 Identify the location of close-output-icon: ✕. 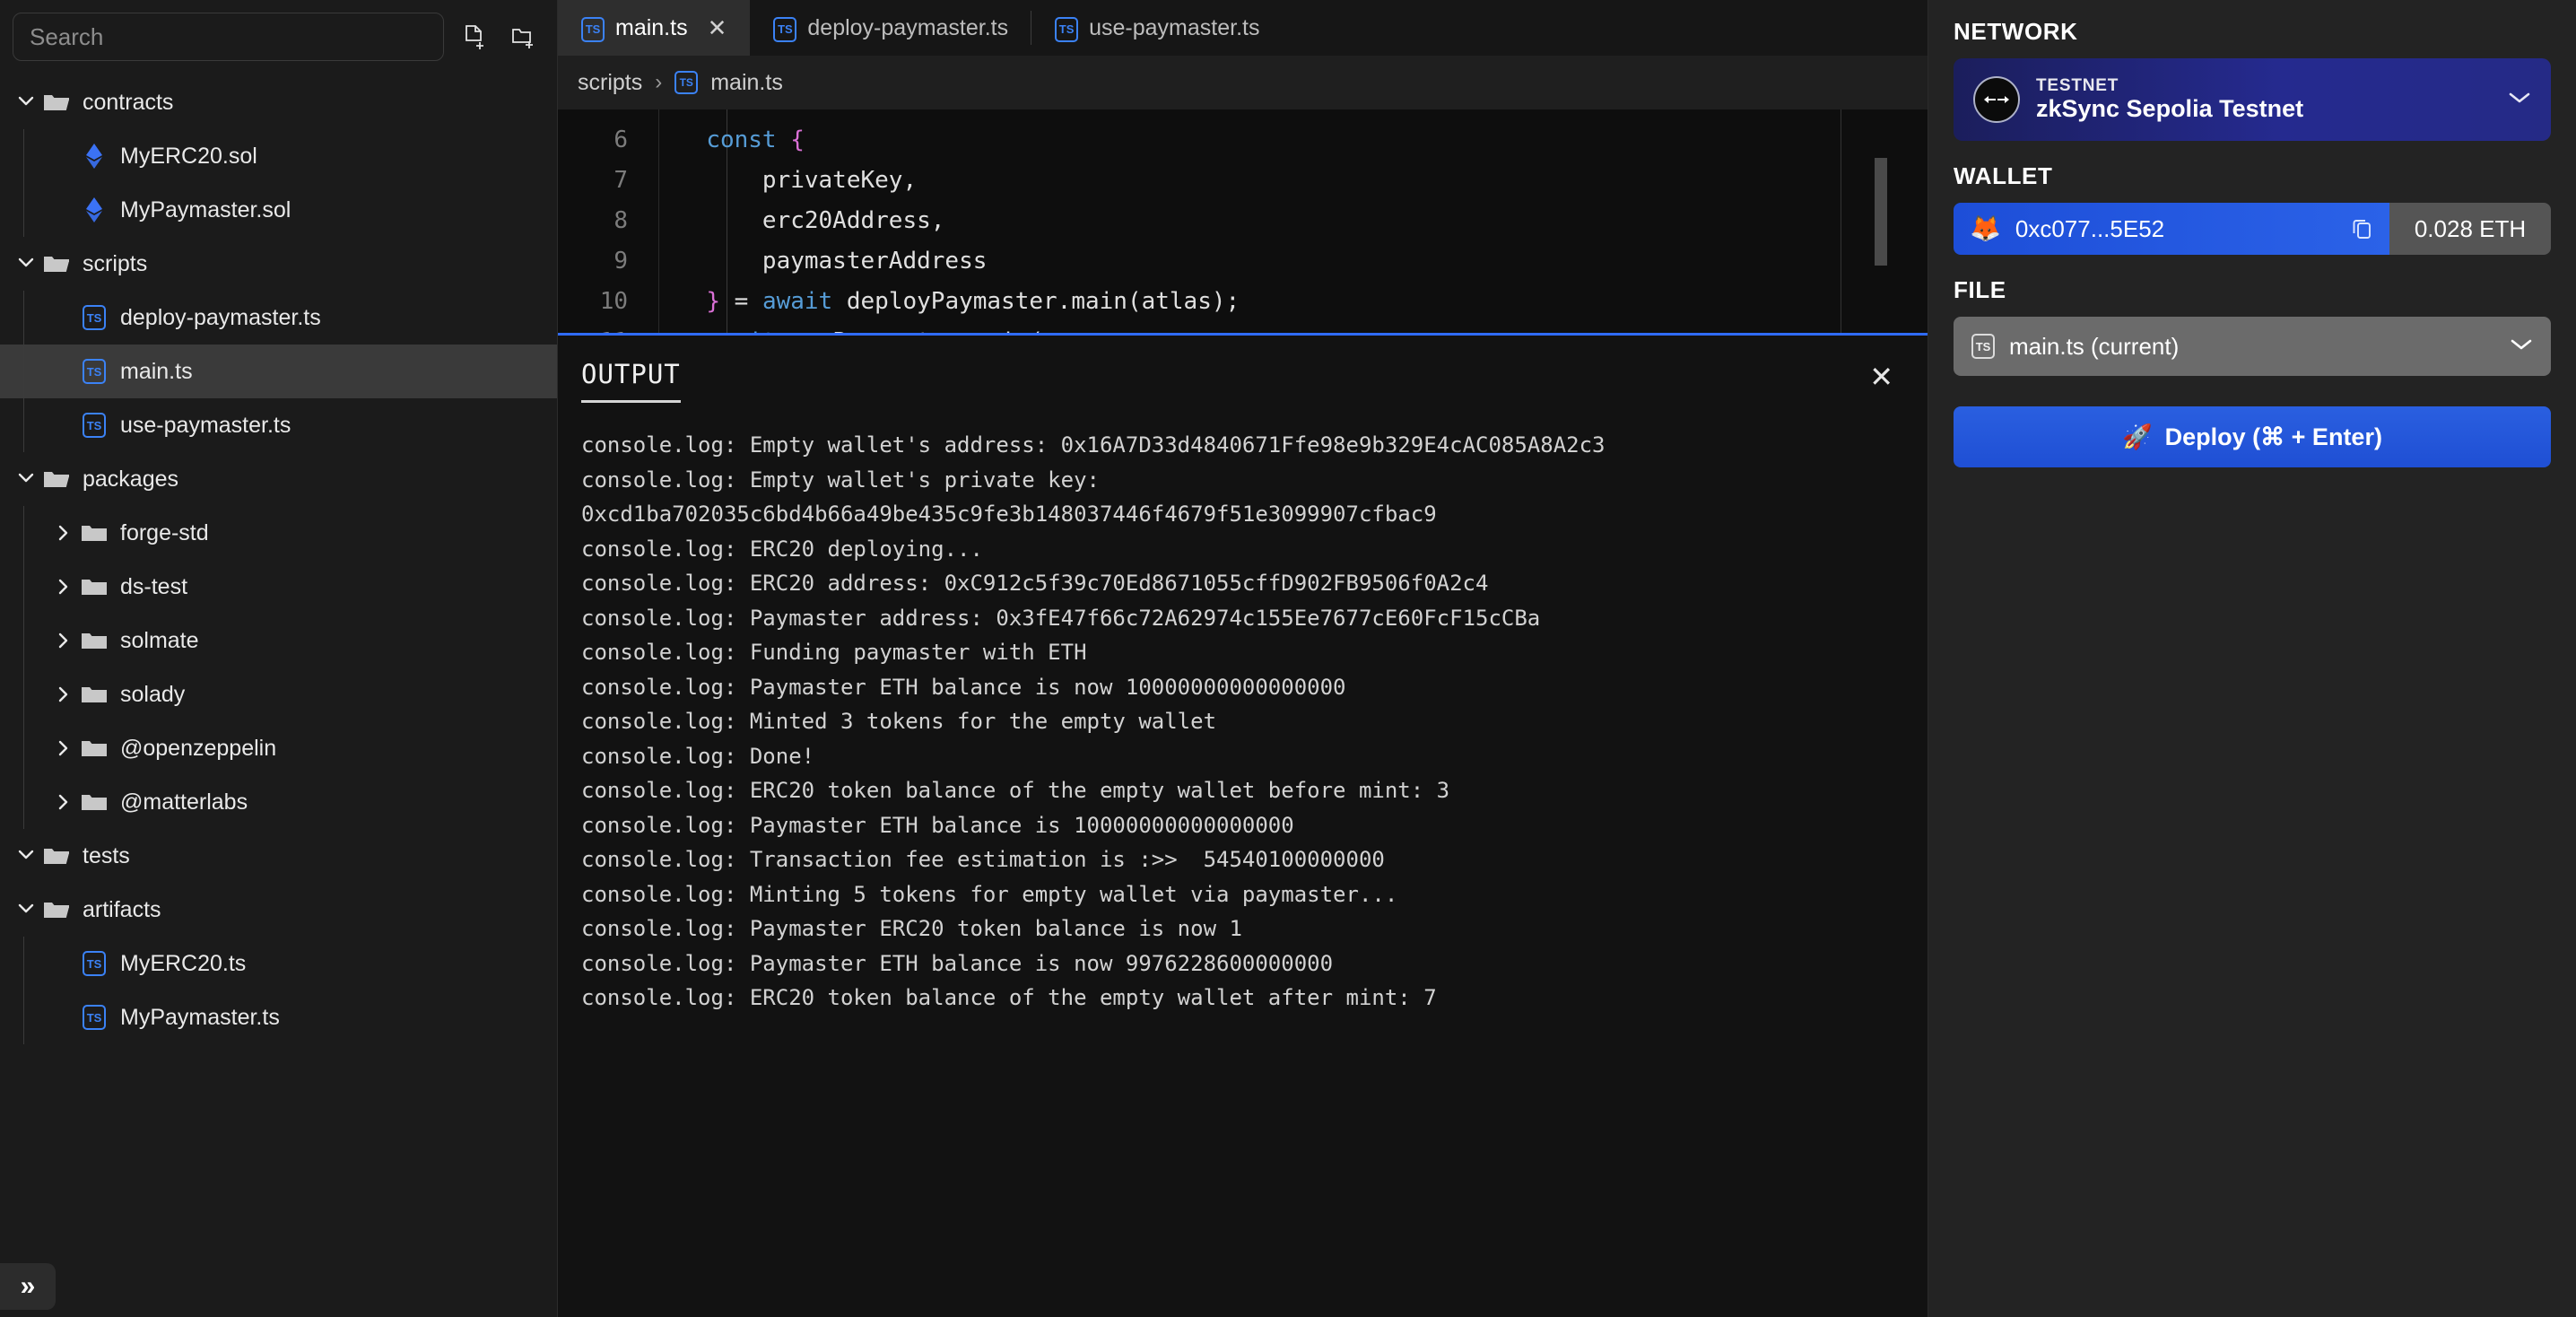
(1881, 377).